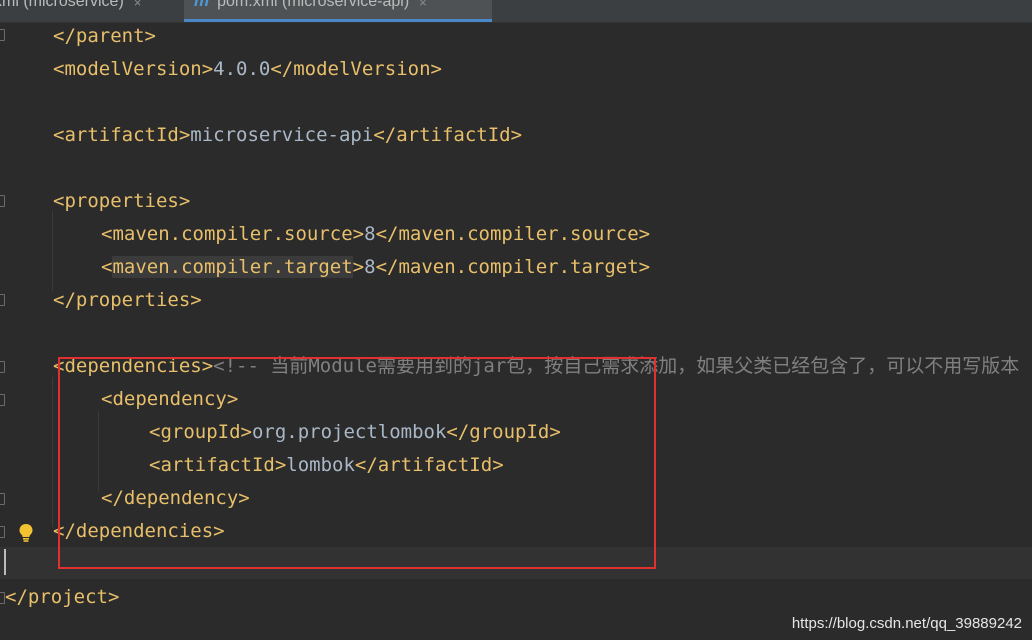  I want to click on tab-label: xml (microservice), so click(62, 5).